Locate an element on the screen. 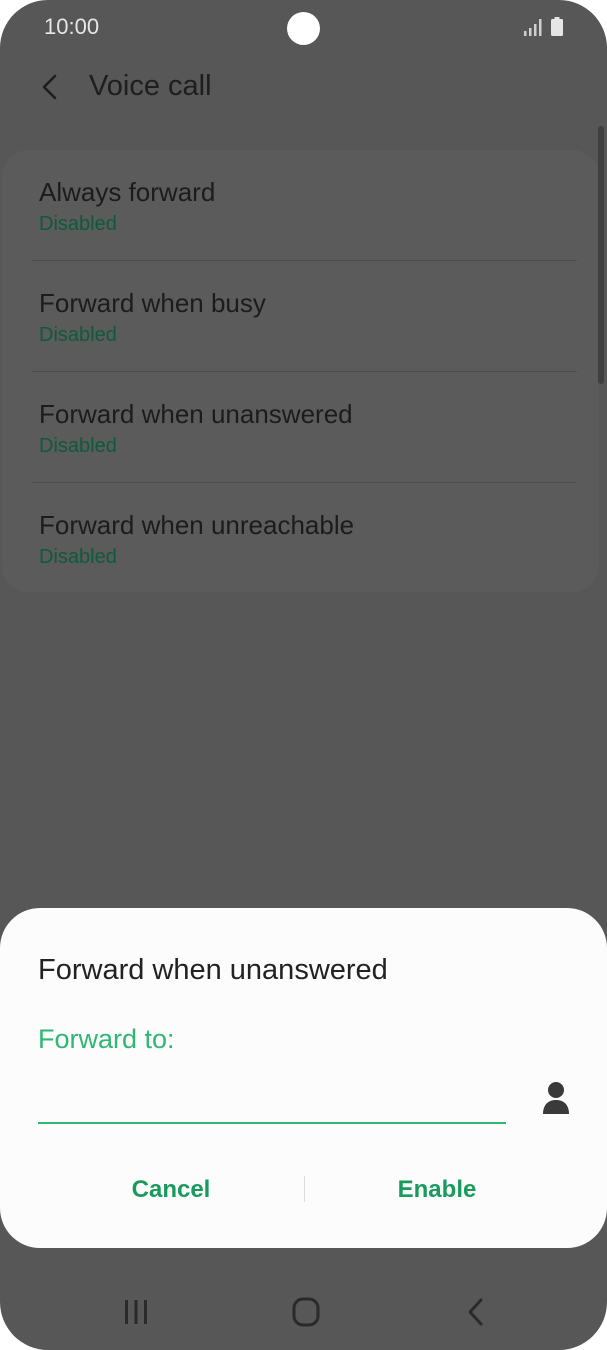 This screenshot has height=1350, width=607. back-icon is located at coordinates (476, 1312).